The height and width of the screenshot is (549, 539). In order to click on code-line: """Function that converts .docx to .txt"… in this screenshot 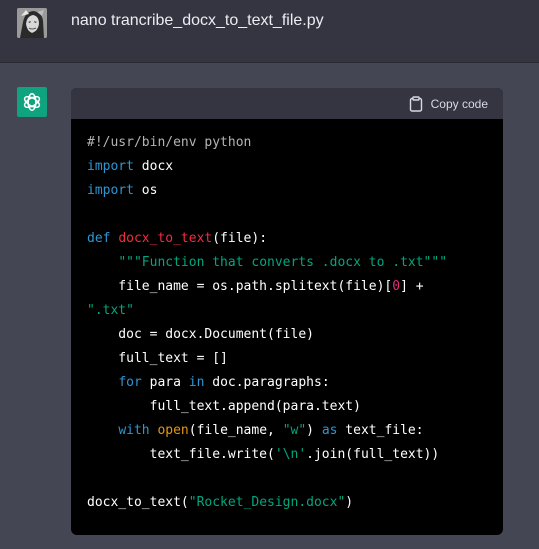, I will do `click(287, 263)`.